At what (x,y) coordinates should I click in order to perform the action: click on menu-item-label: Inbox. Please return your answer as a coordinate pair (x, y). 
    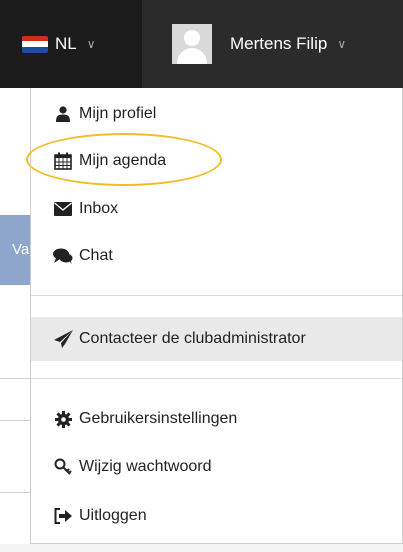
    Looking at the image, I should click on (99, 208).